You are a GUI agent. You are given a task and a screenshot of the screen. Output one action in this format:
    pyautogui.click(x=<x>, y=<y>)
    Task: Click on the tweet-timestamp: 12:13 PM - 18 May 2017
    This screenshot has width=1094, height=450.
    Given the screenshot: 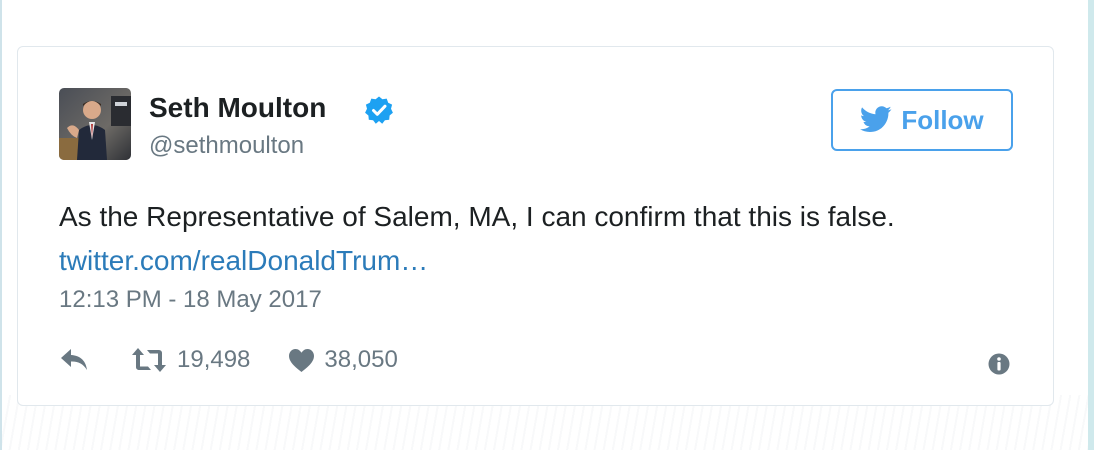 What is the action you would take?
    pyautogui.click(x=190, y=300)
    